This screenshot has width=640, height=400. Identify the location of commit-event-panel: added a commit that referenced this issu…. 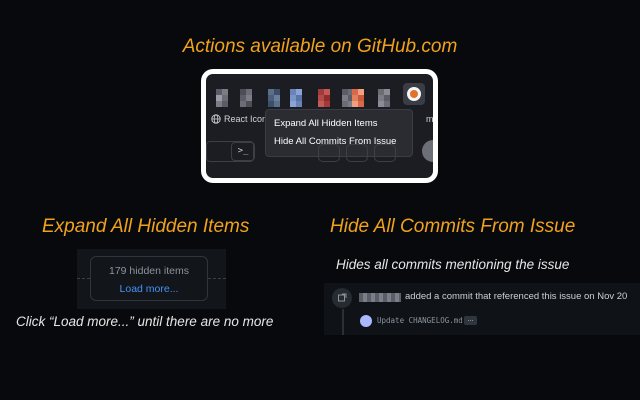
(482, 309).